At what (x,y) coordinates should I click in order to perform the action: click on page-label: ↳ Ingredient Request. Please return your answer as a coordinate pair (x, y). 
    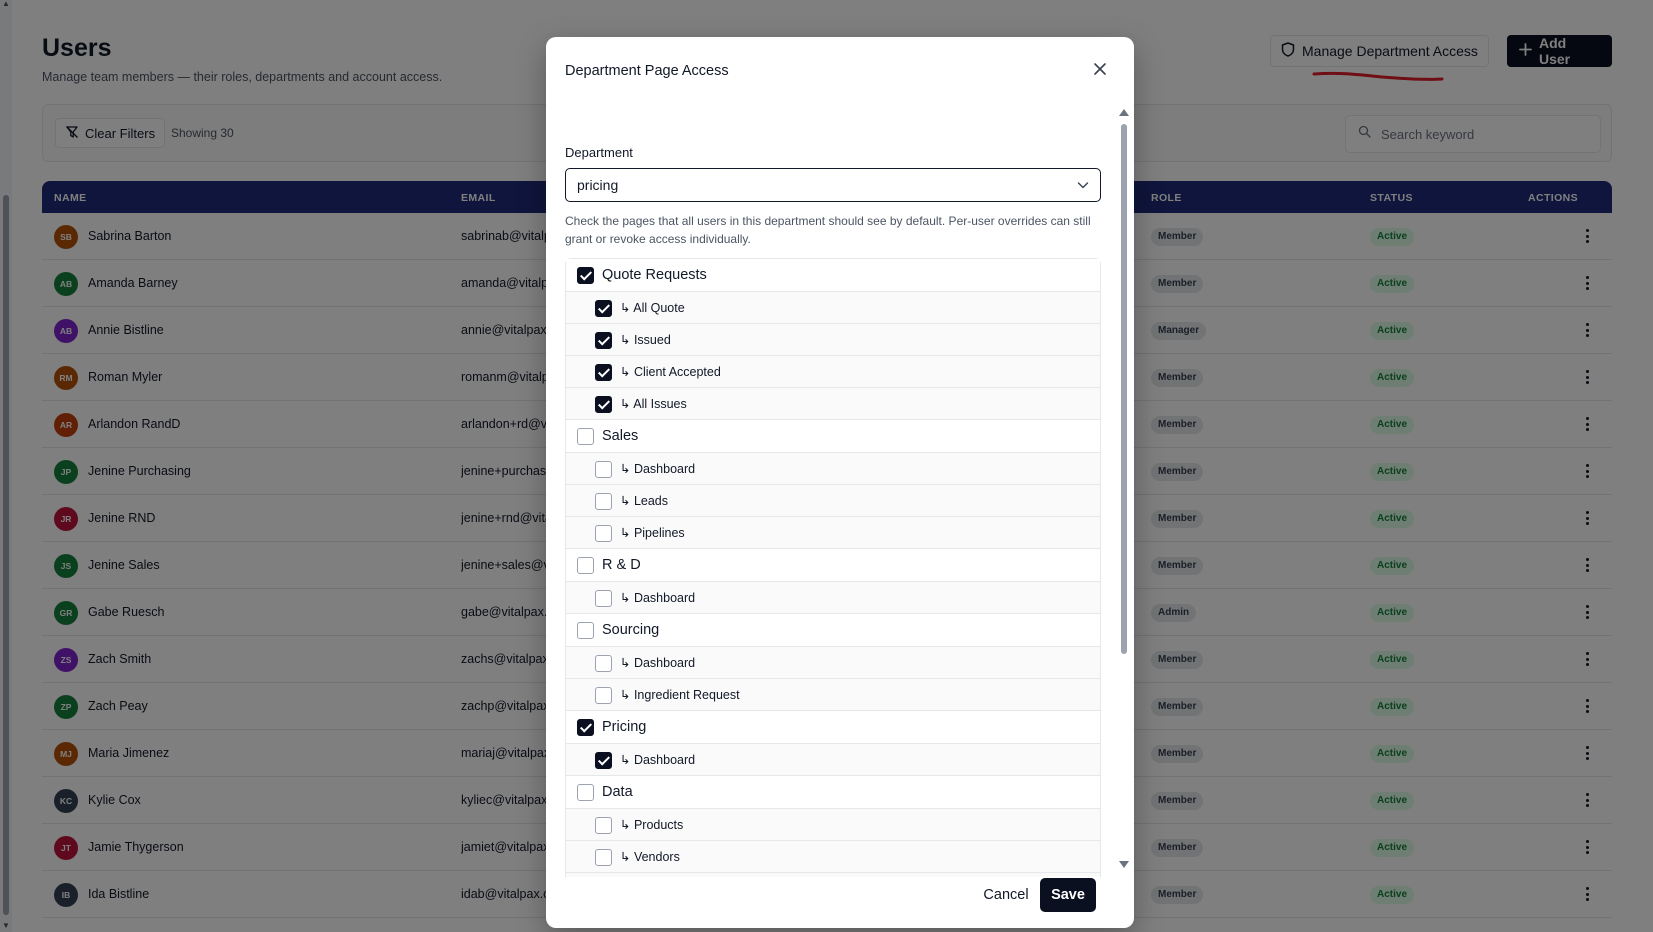
    Looking at the image, I should click on (680, 695).